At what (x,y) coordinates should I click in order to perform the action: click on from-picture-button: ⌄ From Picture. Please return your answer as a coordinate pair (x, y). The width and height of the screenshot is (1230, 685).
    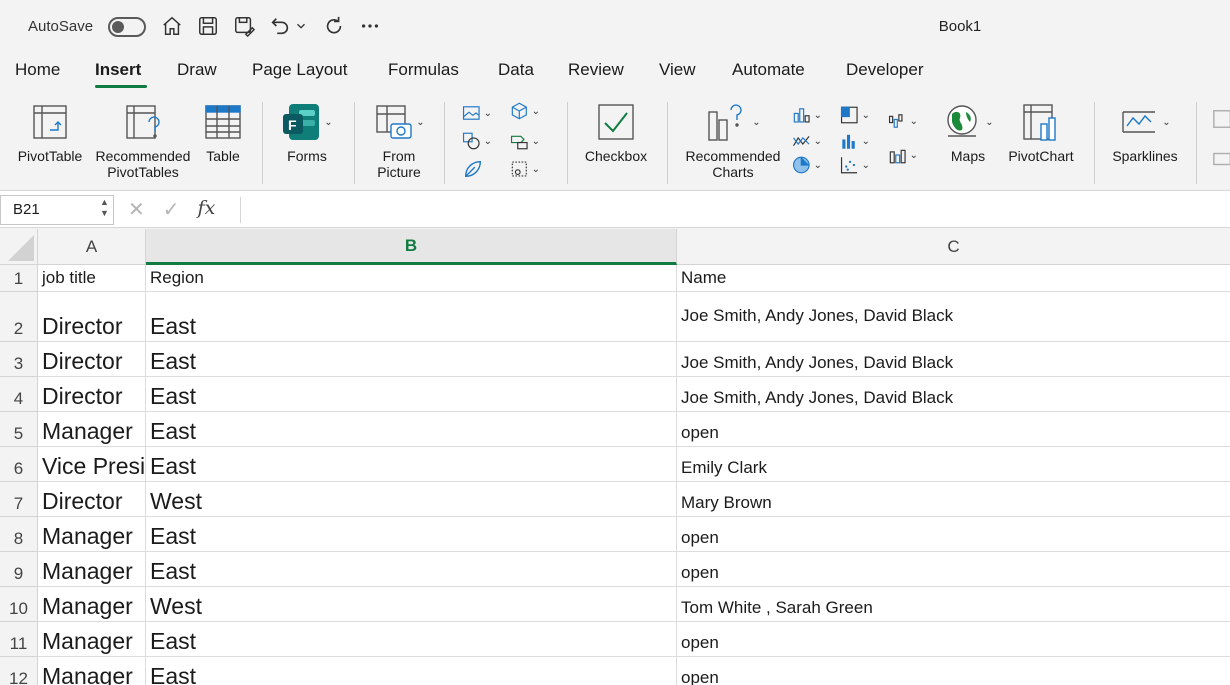
    Looking at the image, I should click on (399, 140).